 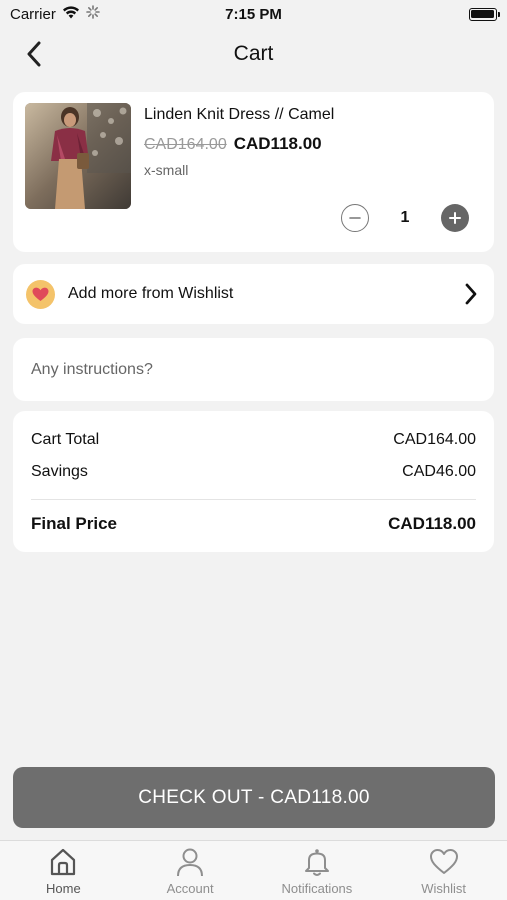 What do you see at coordinates (33, 14) in the screenshot?
I see `carrier-label: Carrier` at bounding box center [33, 14].